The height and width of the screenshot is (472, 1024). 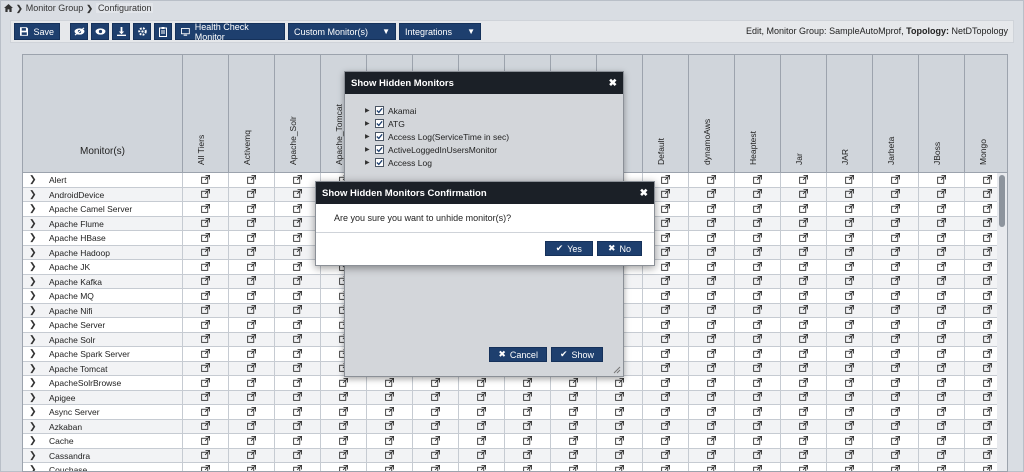 I want to click on column-header: JBoss, so click(x=942, y=114).